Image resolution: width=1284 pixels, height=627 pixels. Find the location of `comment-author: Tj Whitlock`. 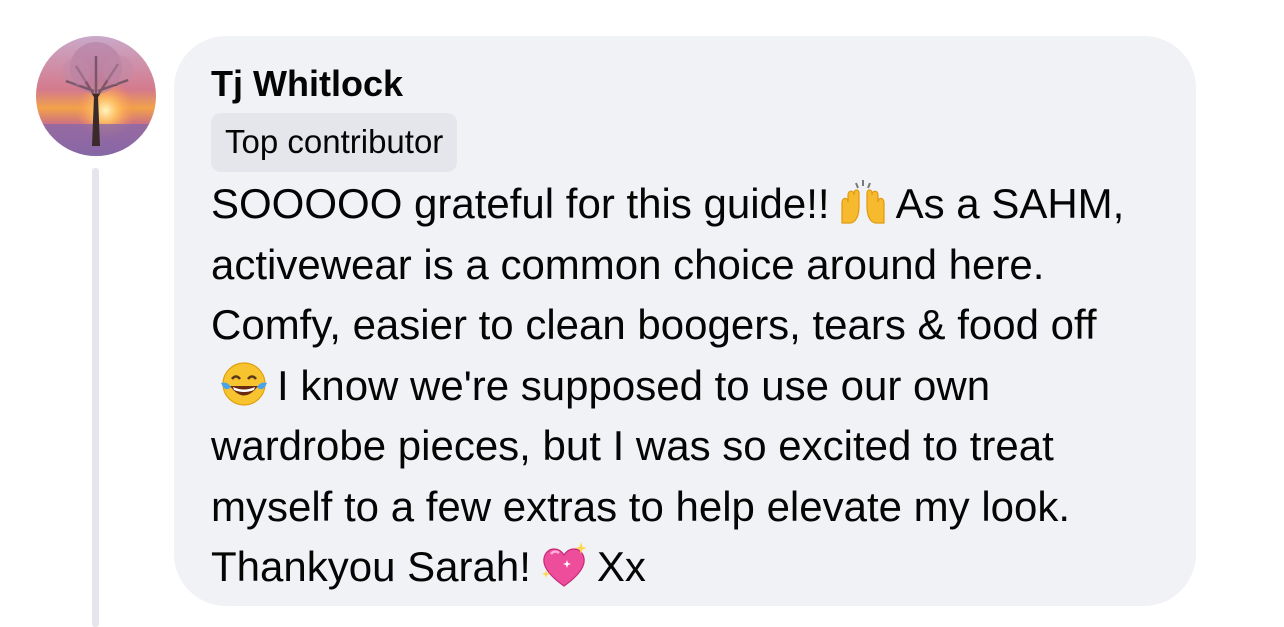

comment-author: Tj Whitlock is located at coordinates (685, 84).